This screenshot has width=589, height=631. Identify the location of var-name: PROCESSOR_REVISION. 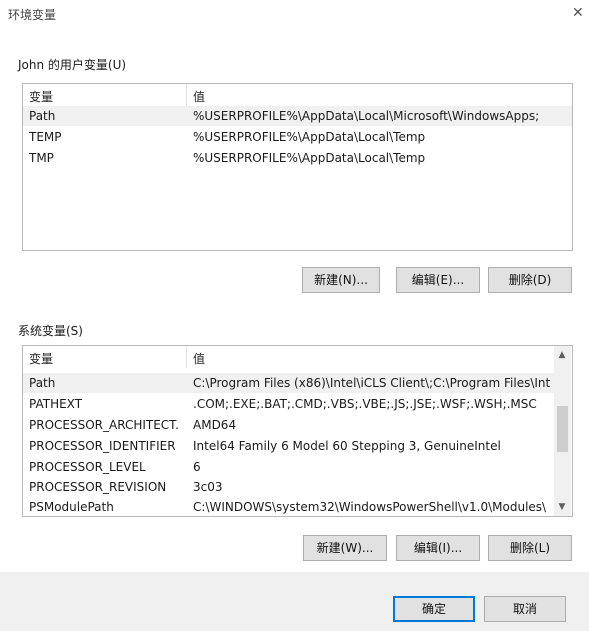
(98, 487).